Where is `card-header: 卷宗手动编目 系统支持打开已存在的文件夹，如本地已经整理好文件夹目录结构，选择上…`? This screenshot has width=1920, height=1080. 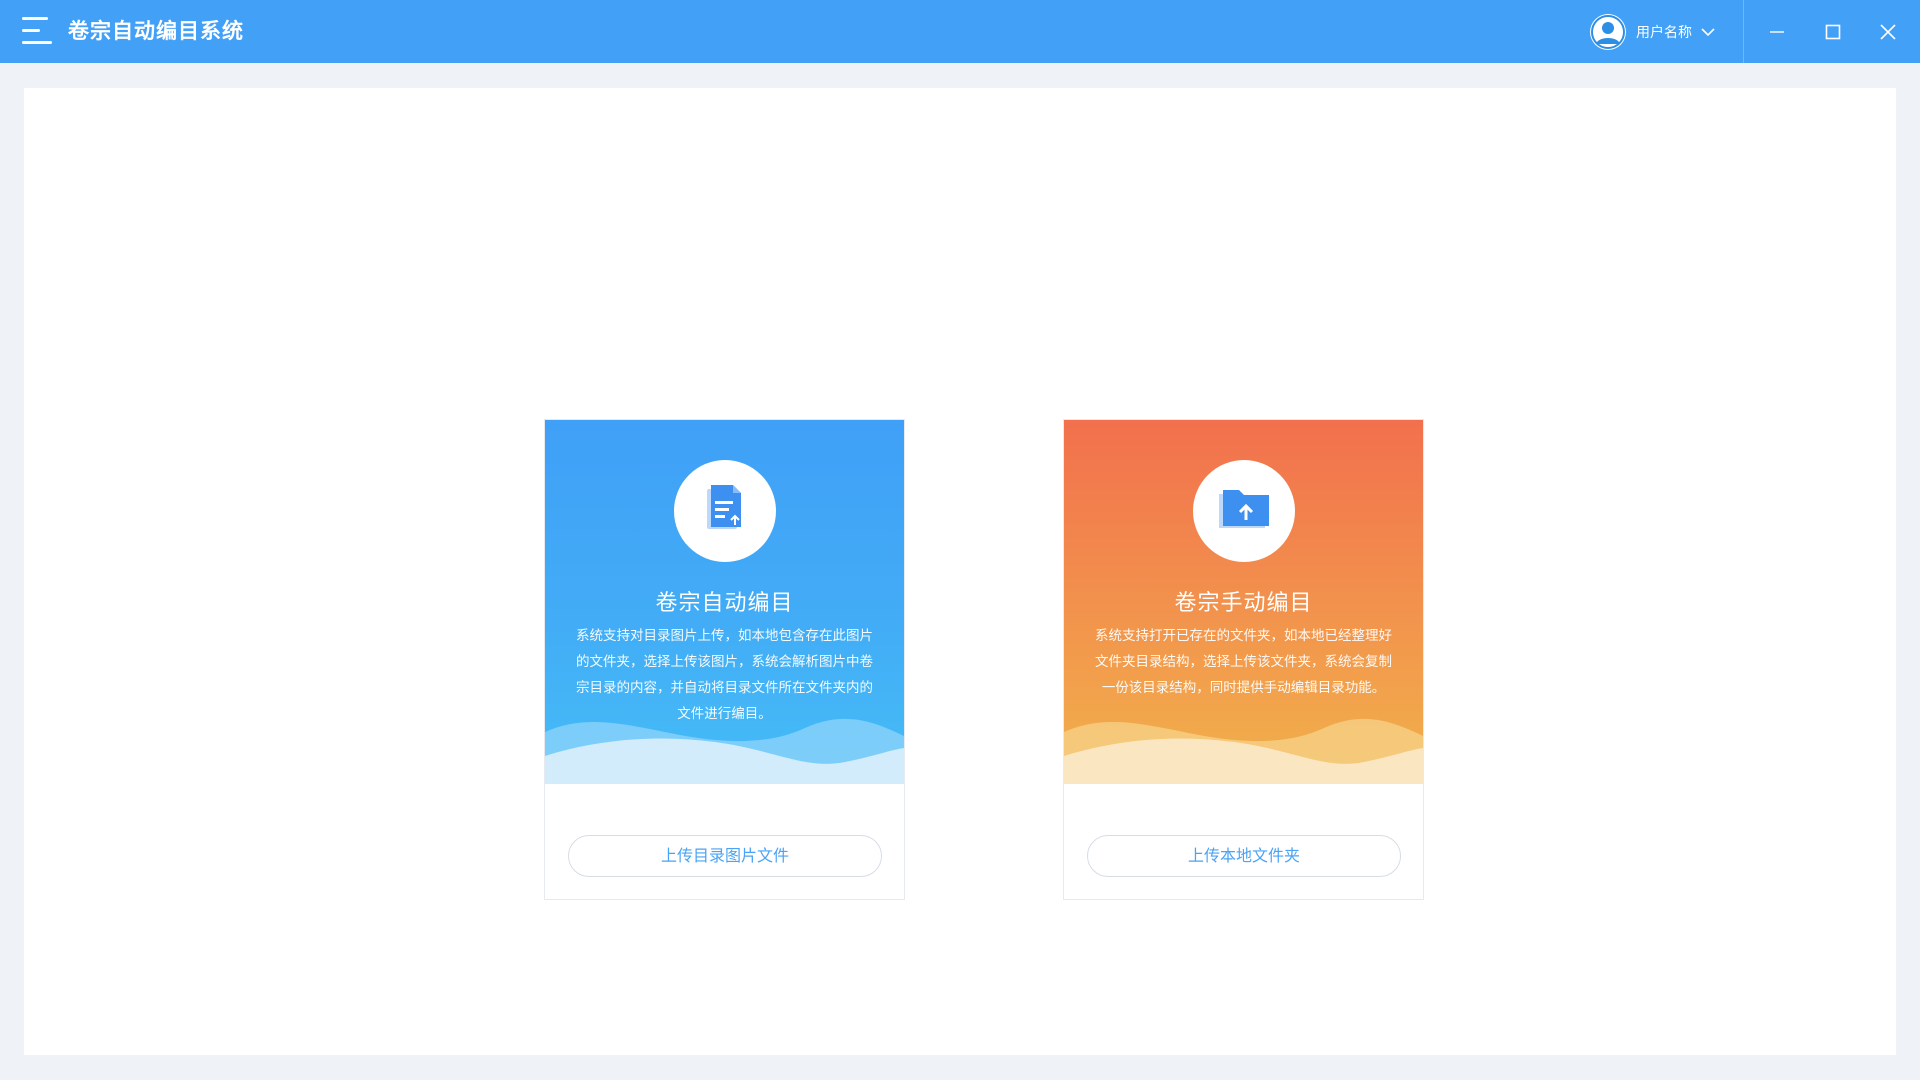
card-header: 卷宗手动编目 系统支持打开已存在的文件夹，如本地已经整理好文件夹目录结构，选择上… is located at coordinates (1243, 602).